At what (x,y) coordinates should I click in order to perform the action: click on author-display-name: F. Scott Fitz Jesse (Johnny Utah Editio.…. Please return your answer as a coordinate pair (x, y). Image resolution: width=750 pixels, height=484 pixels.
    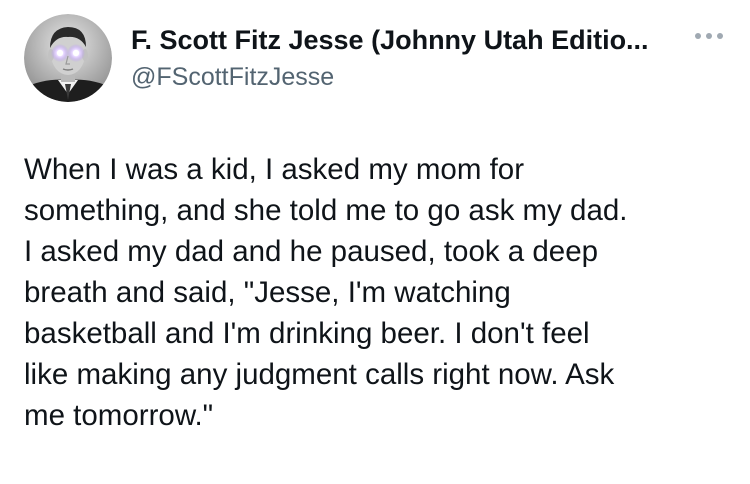
    Looking at the image, I should click on (408, 40).